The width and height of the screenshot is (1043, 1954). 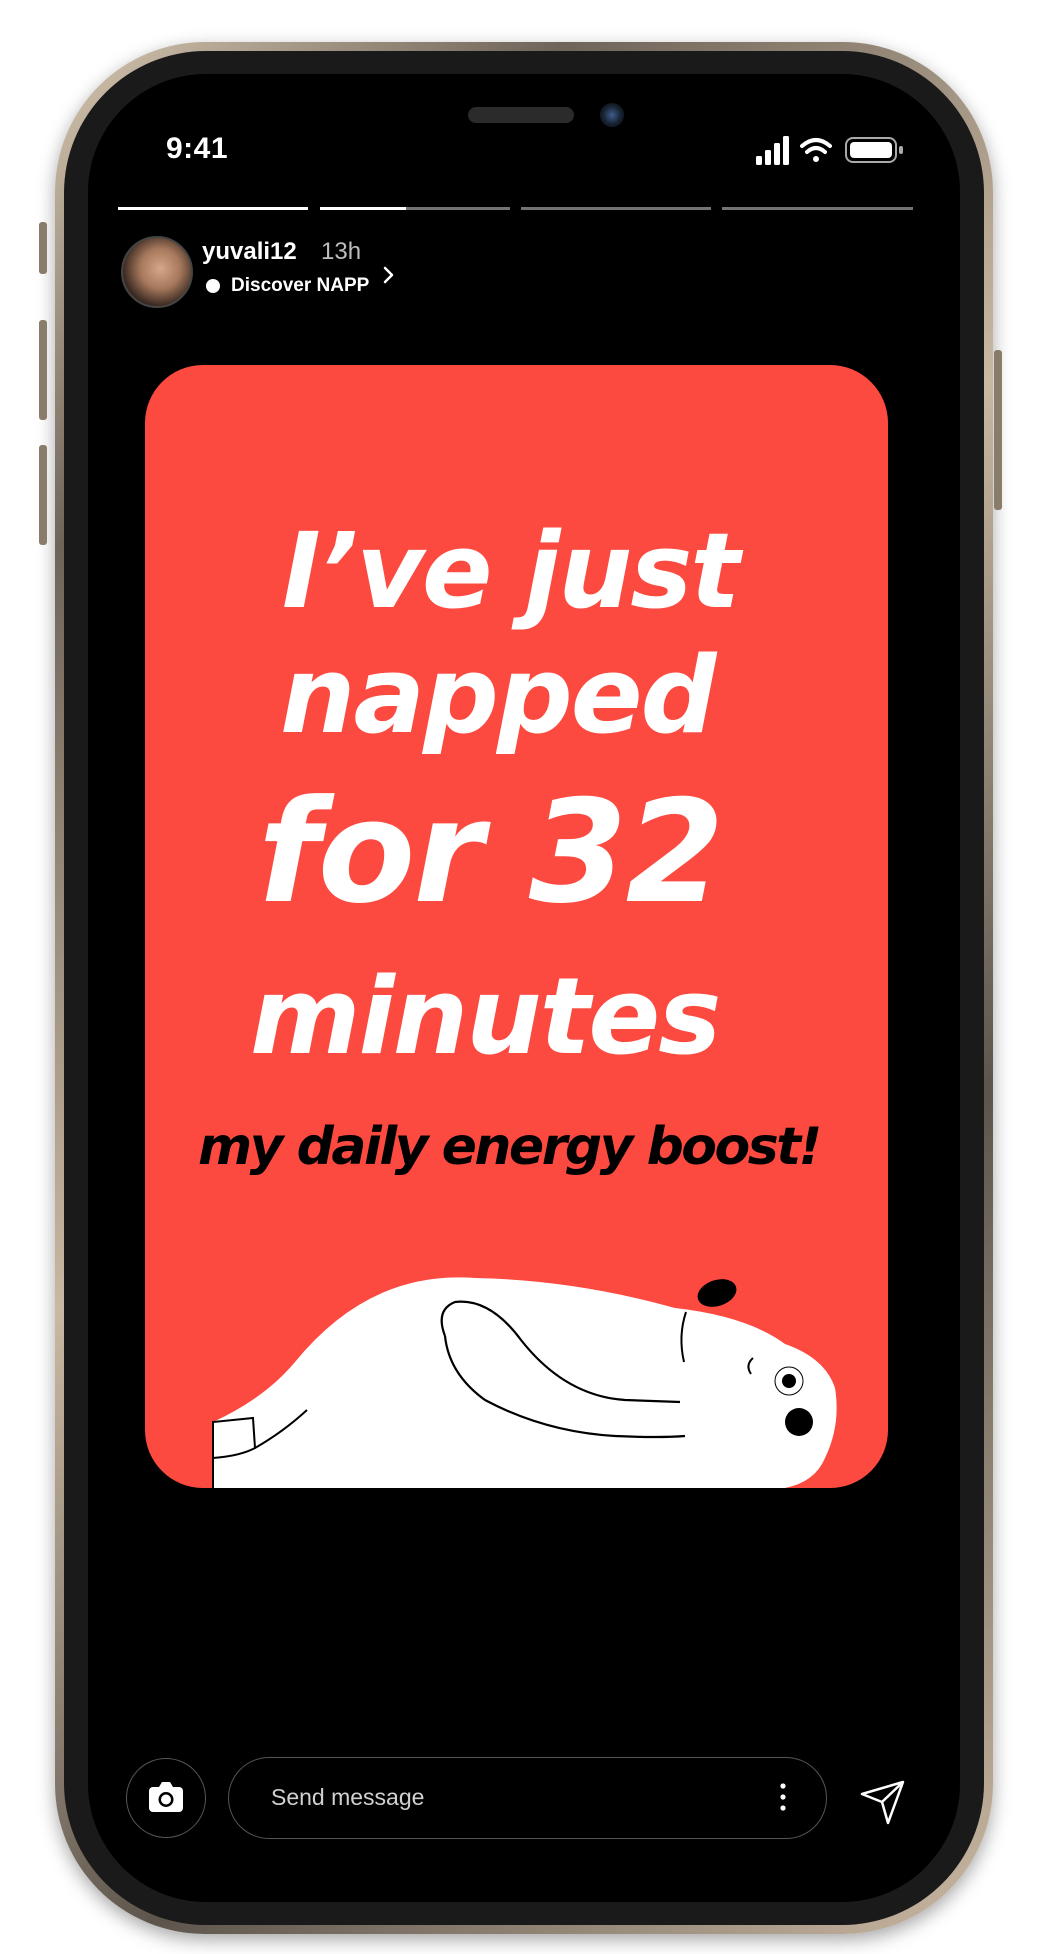 I want to click on headline-line-1: I’ve just, so click(x=511, y=571).